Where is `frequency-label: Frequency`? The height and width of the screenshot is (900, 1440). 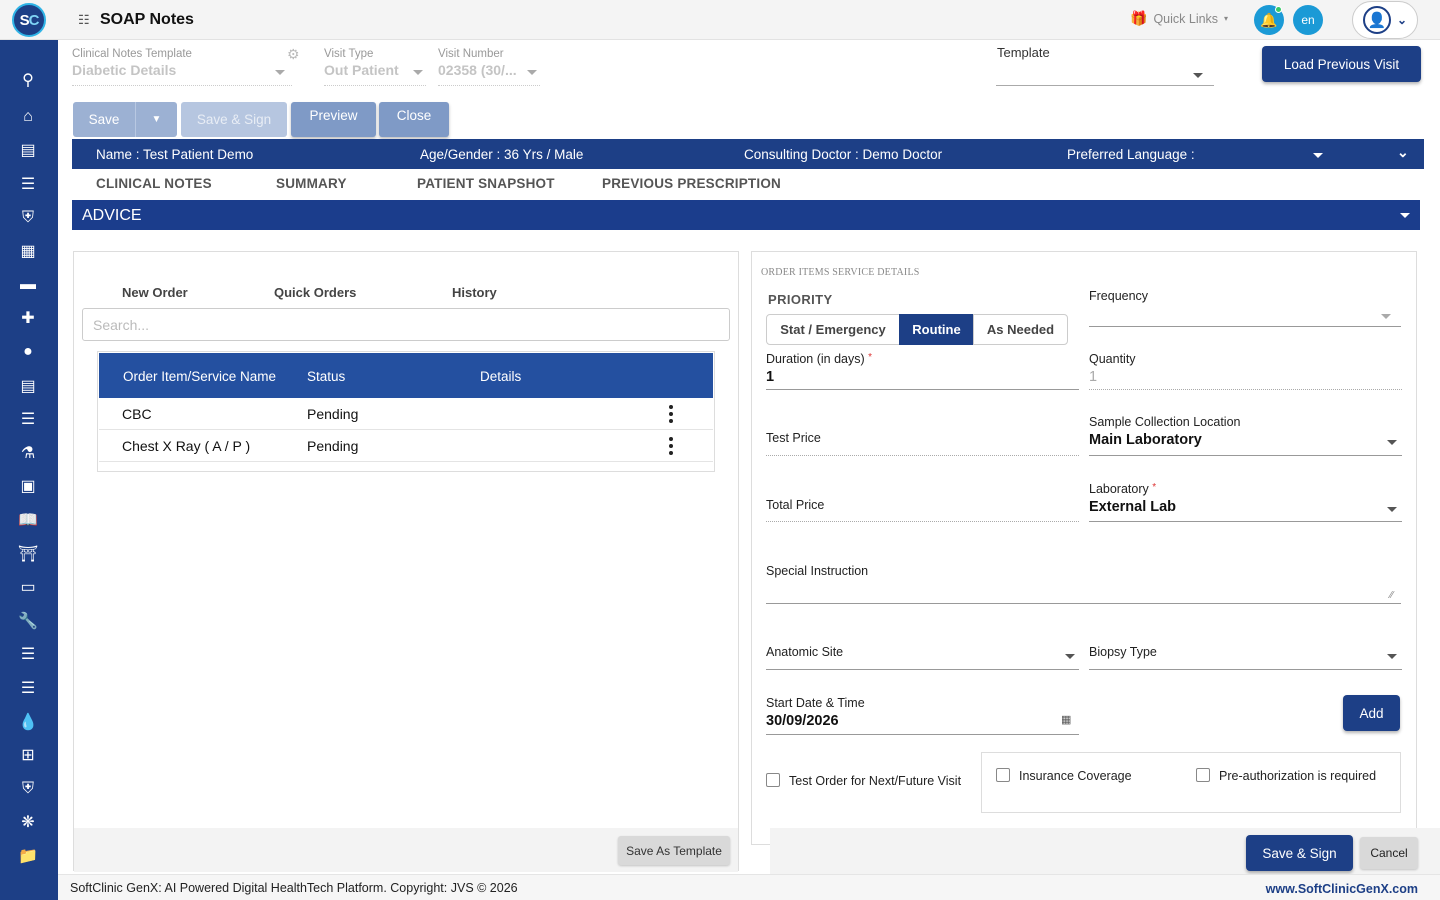
frequency-label: Frequency is located at coordinates (1119, 296).